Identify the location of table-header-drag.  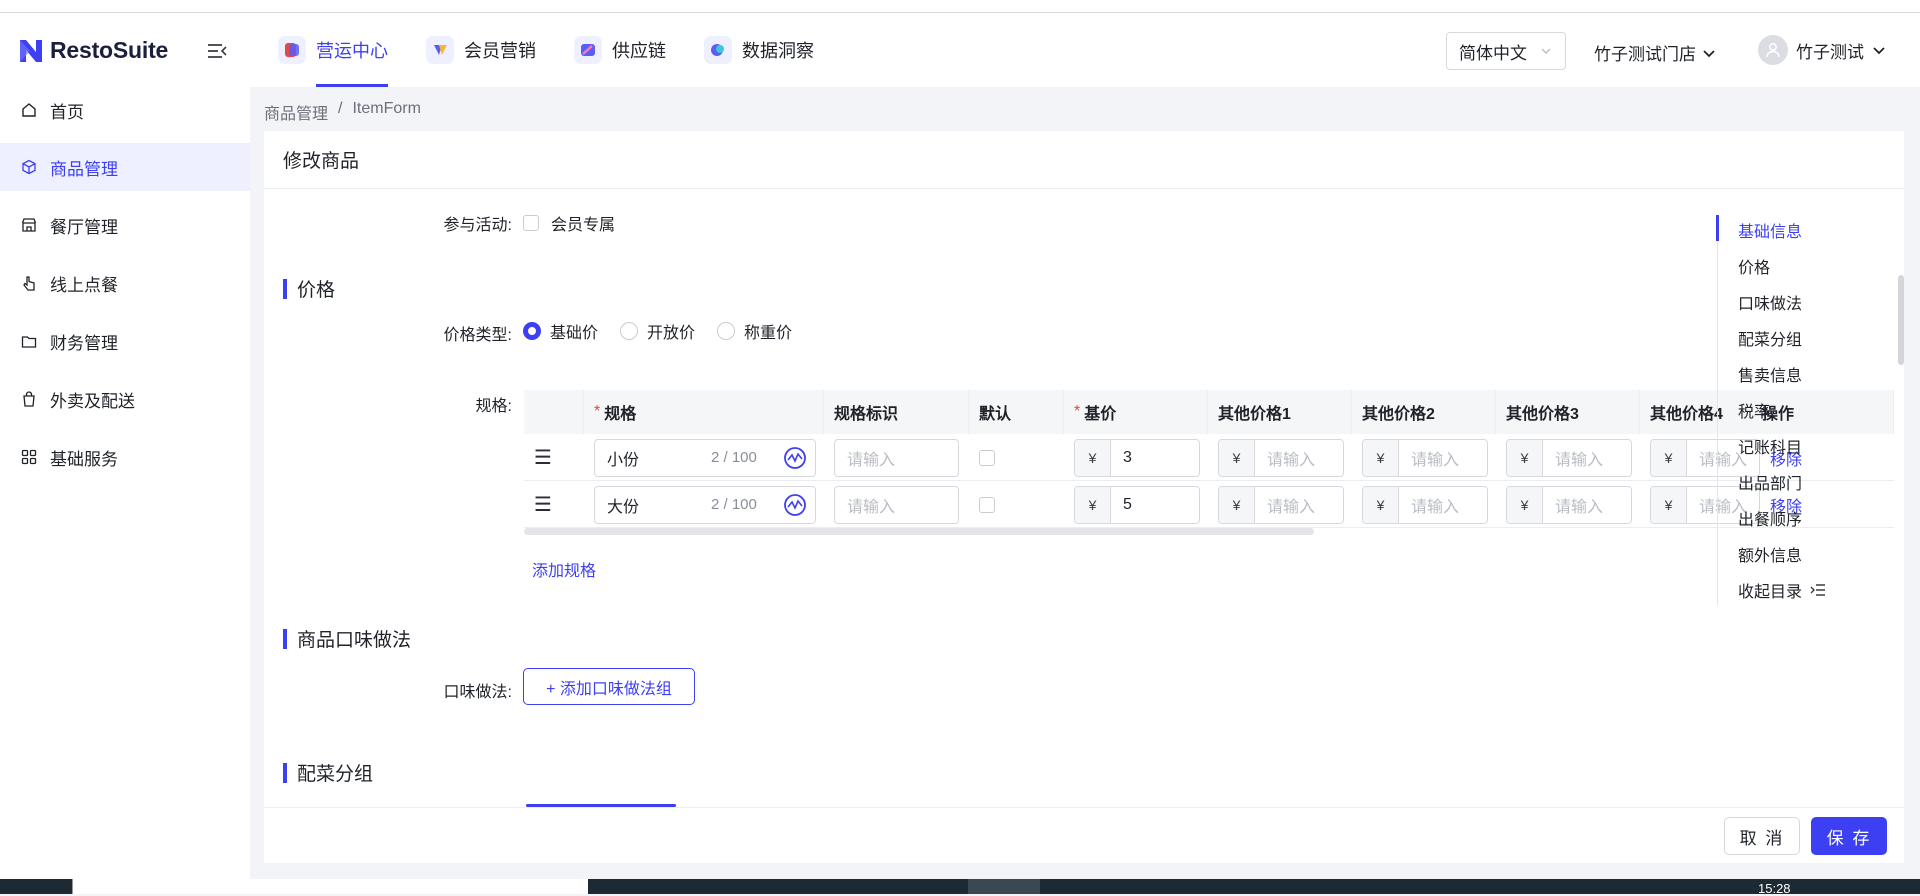
(554, 412).